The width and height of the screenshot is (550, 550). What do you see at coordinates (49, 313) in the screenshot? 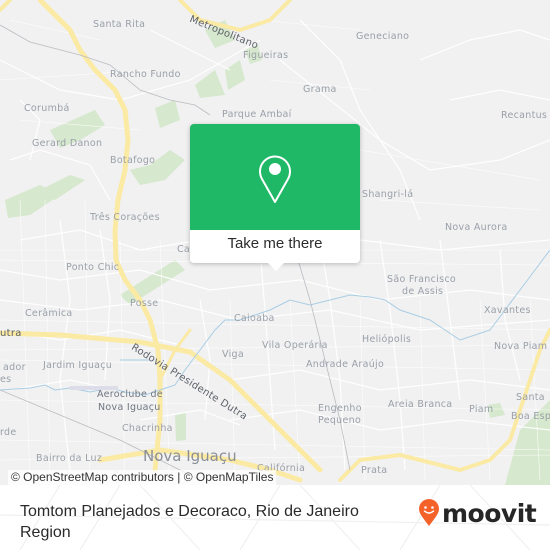
I see `map-label-ceramica: Cerâmica` at bounding box center [49, 313].